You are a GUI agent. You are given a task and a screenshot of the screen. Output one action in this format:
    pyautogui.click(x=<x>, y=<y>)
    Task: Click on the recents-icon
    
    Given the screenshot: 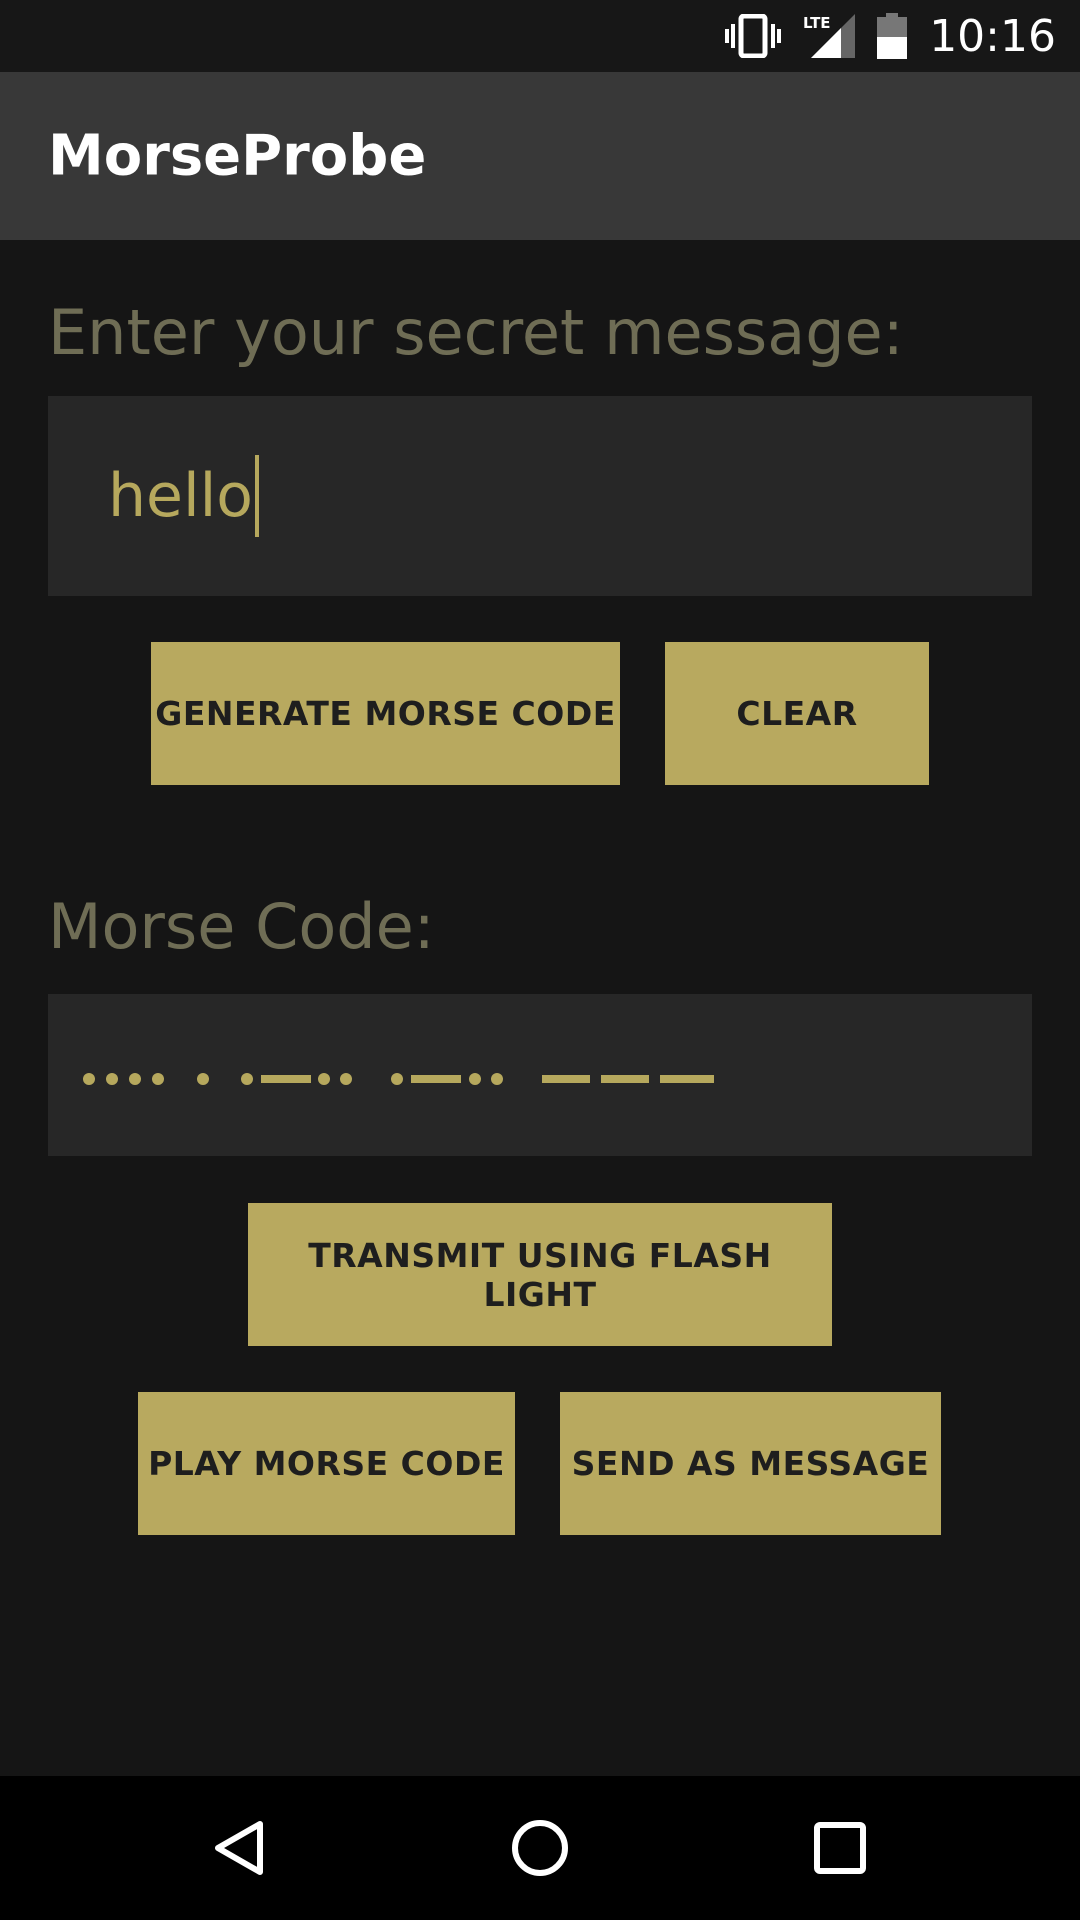 What is the action you would take?
    pyautogui.click(x=840, y=1848)
    